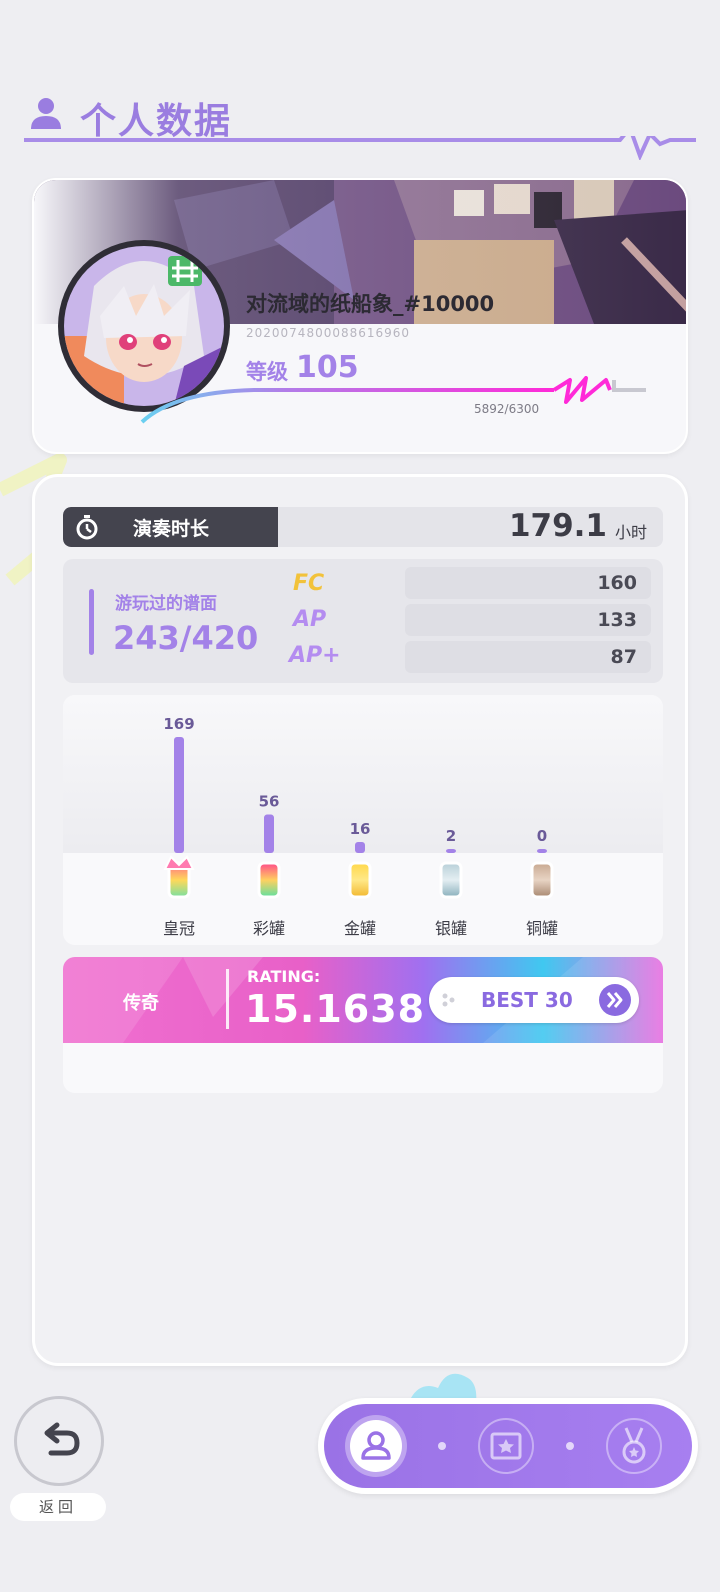 This screenshot has height=1592, width=720. I want to click on rating-tier: 传奇, so click(141, 1003).